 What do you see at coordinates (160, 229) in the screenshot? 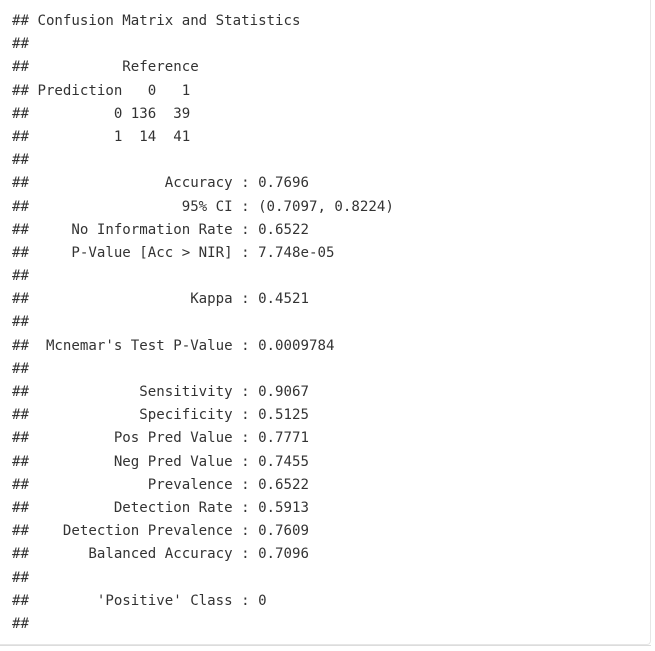
I see `output-line-no-information-rate: ## No Information Rate : 0.6522` at bounding box center [160, 229].